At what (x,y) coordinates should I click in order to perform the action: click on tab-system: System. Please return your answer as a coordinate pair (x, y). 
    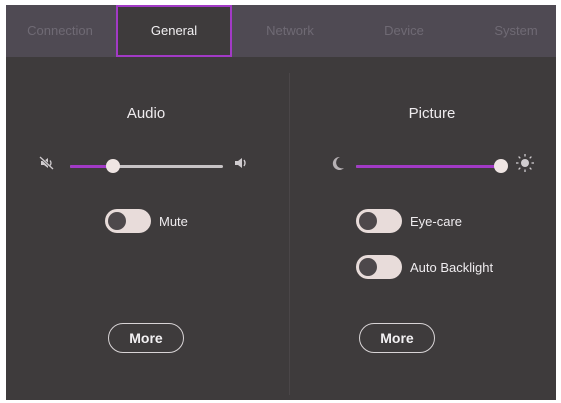
    Looking at the image, I should click on (516, 31).